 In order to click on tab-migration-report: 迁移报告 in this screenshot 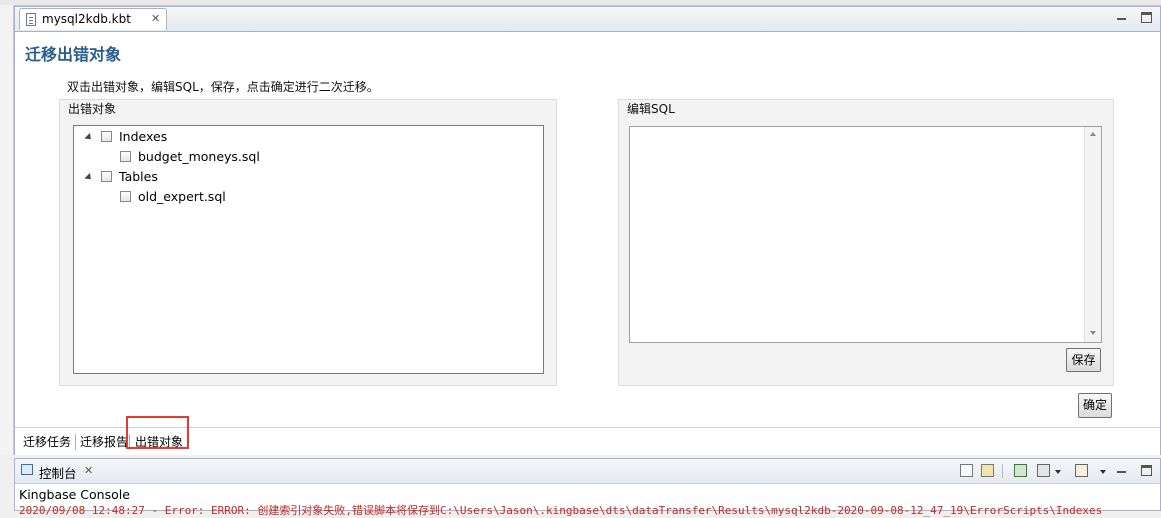, I will do `click(104, 442)`.